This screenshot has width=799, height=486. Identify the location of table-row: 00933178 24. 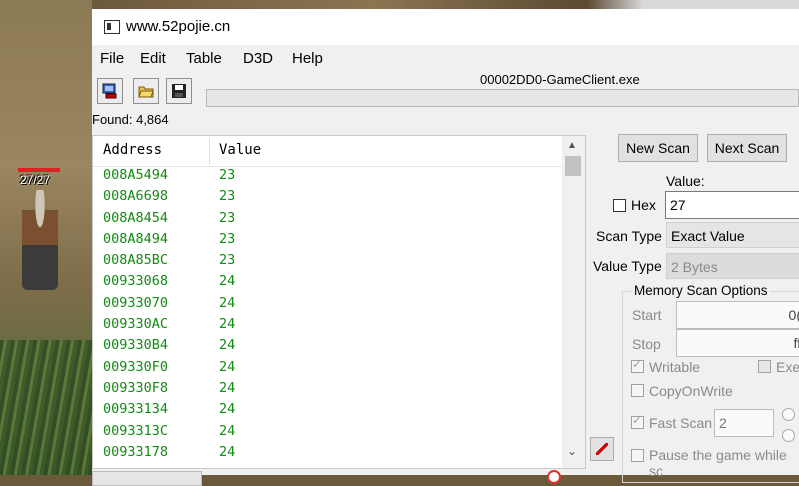
(328, 453).